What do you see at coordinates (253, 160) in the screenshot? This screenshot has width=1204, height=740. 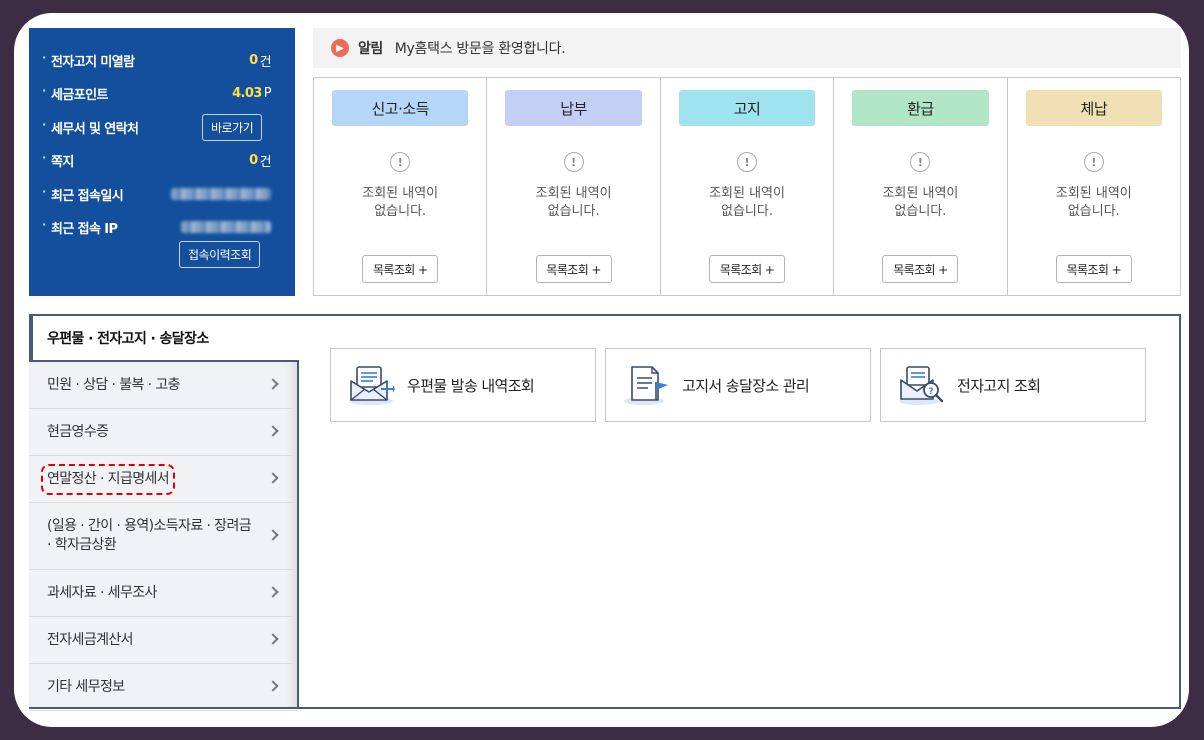 I see `memo-count: 0` at bounding box center [253, 160].